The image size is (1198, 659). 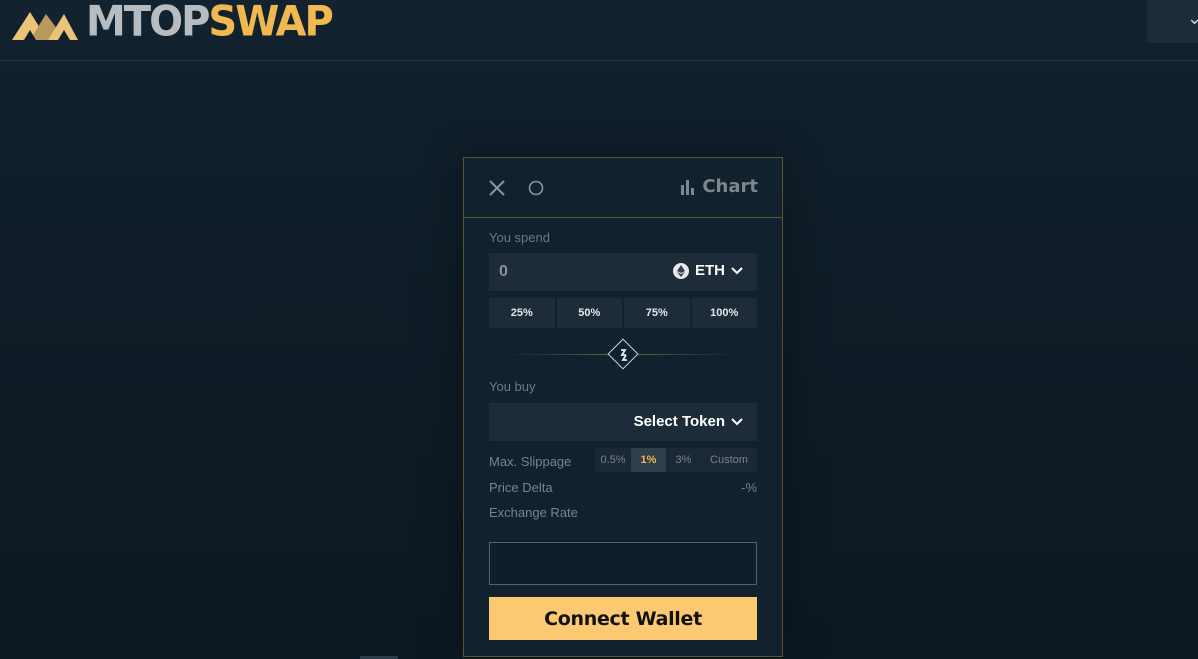 What do you see at coordinates (536, 188) in the screenshot?
I see `refresh-icon` at bounding box center [536, 188].